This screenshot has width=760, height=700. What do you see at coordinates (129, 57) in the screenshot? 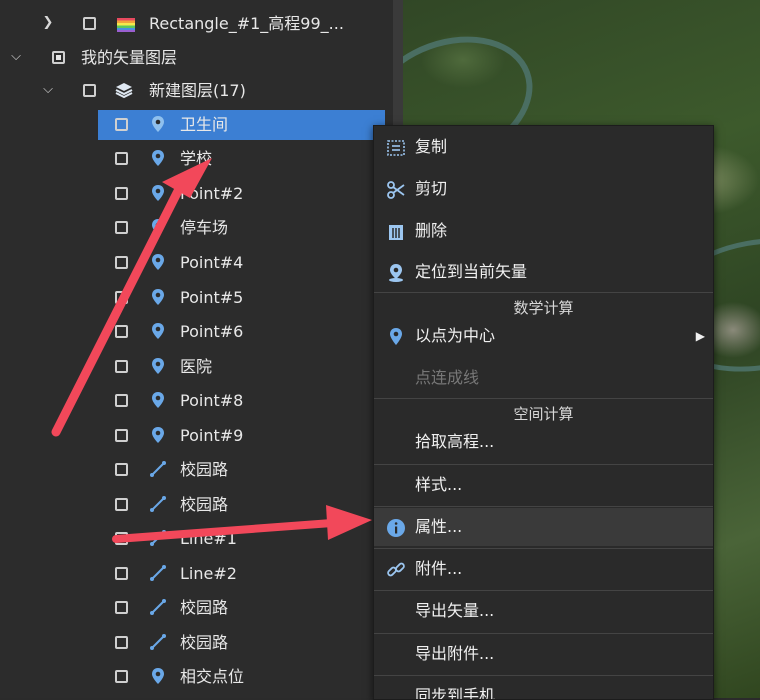
I see `tree-row-label: 我的矢量图层` at bounding box center [129, 57].